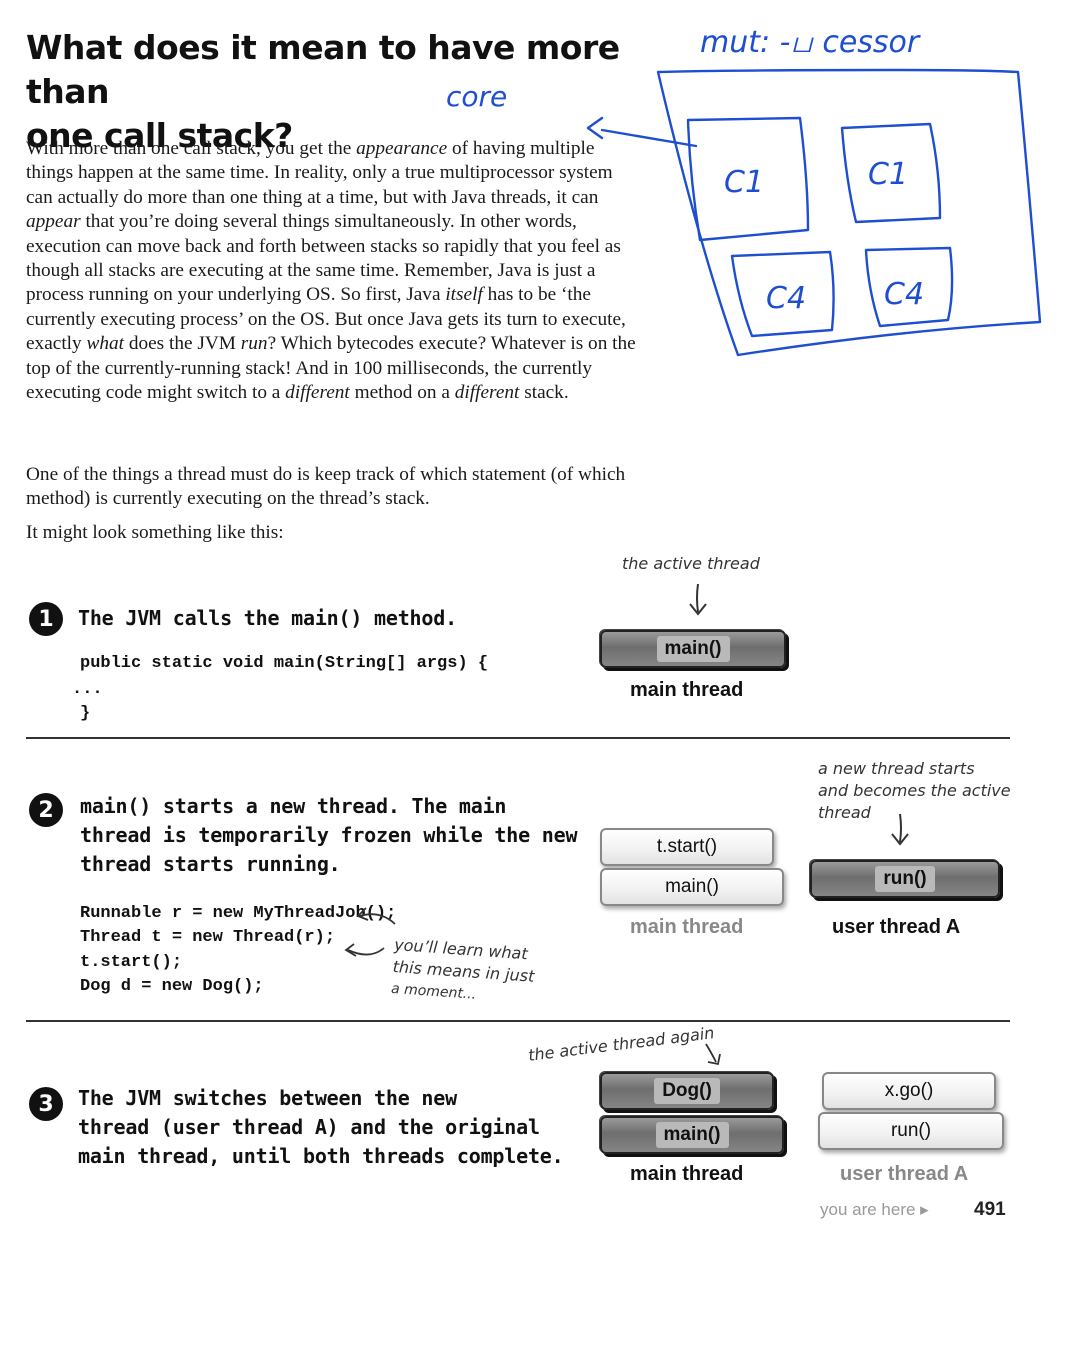 The width and height of the screenshot is (1088, 1360). Describe the element at coordinates (687, 1091) in the screenshot. I see `step-3-dog-frame: Dog()` at that location.